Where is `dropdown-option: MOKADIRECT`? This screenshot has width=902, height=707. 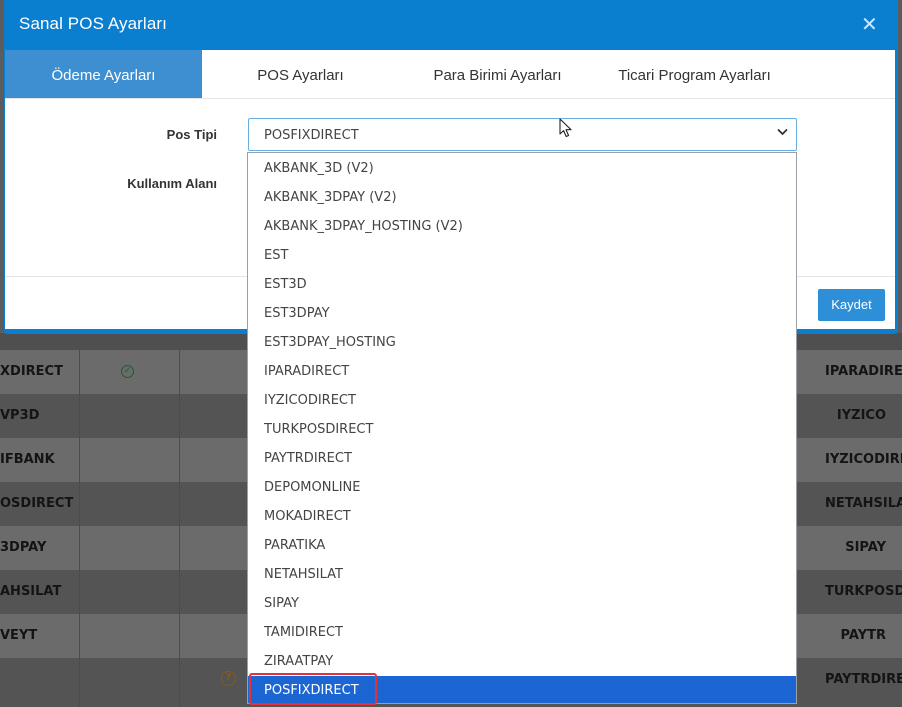
dropdown-option: MOKADIRECT is located at coordinates (522, 516).